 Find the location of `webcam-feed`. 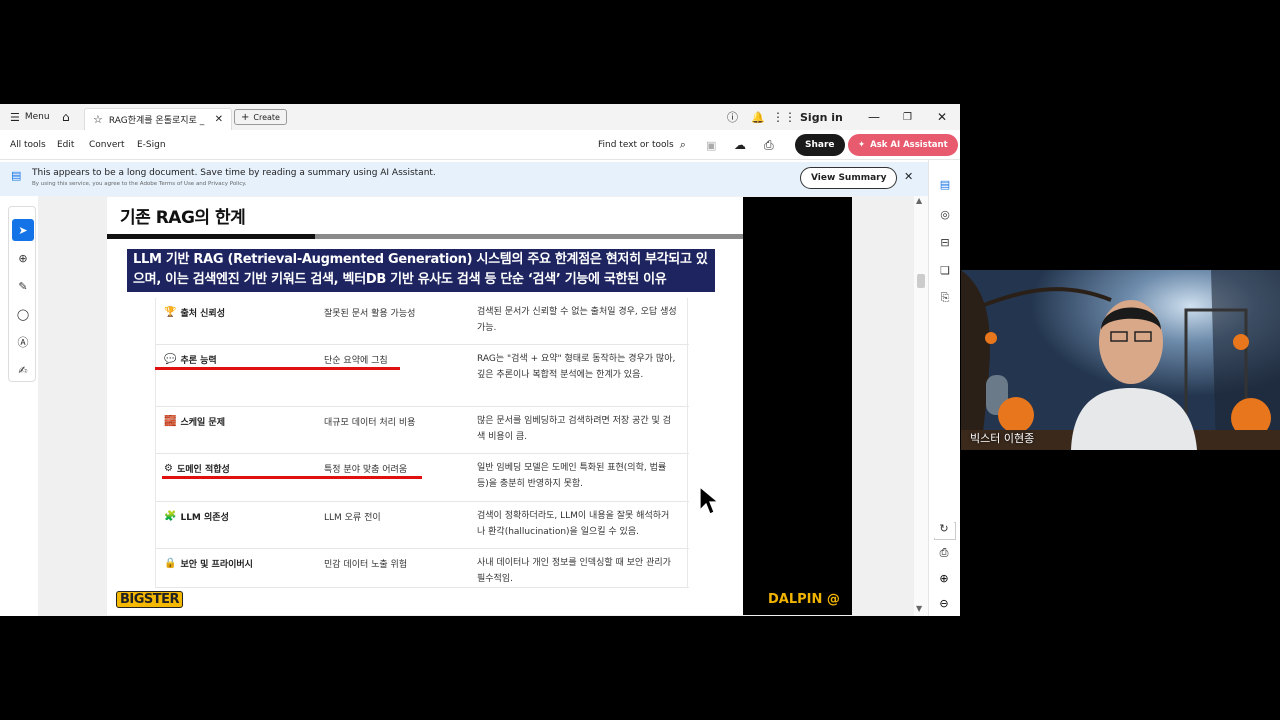

webcam-feed is located at coordinates (1120, 360).